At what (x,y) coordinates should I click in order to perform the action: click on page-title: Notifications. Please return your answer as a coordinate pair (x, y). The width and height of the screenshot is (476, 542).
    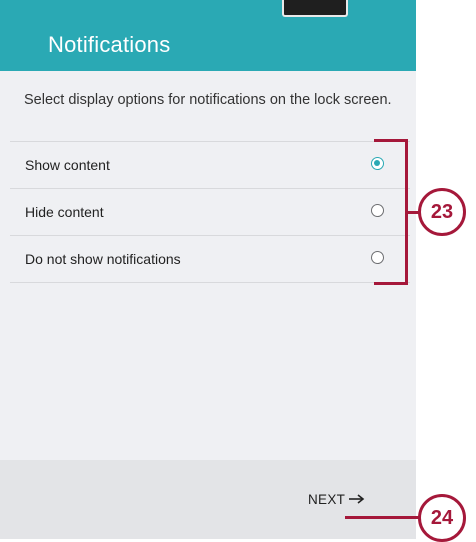
    Looking at the image, I should click on (109, 44).